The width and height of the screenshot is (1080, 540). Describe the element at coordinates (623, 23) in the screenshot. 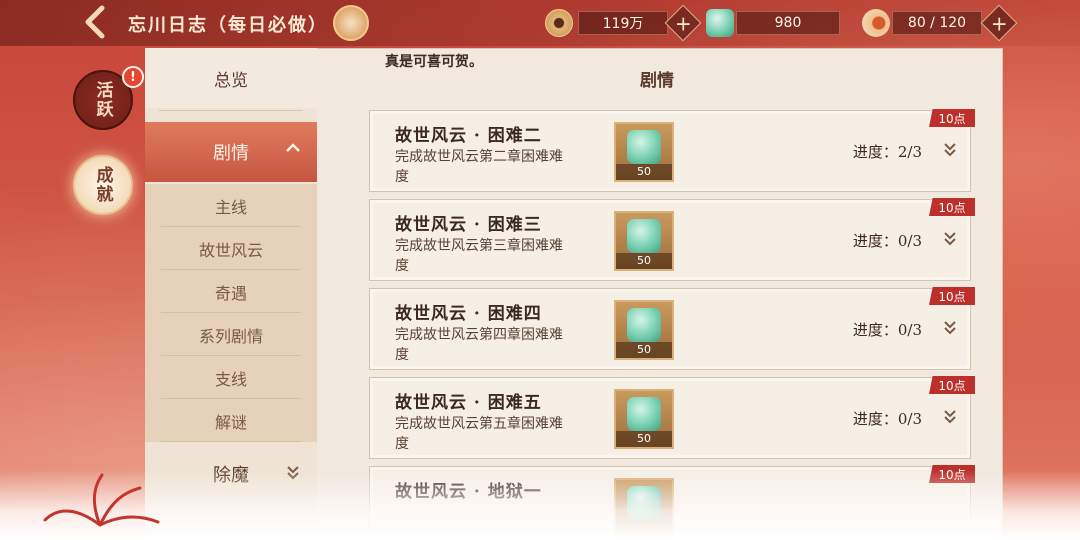

I see `currency-value: 119万` at that location.